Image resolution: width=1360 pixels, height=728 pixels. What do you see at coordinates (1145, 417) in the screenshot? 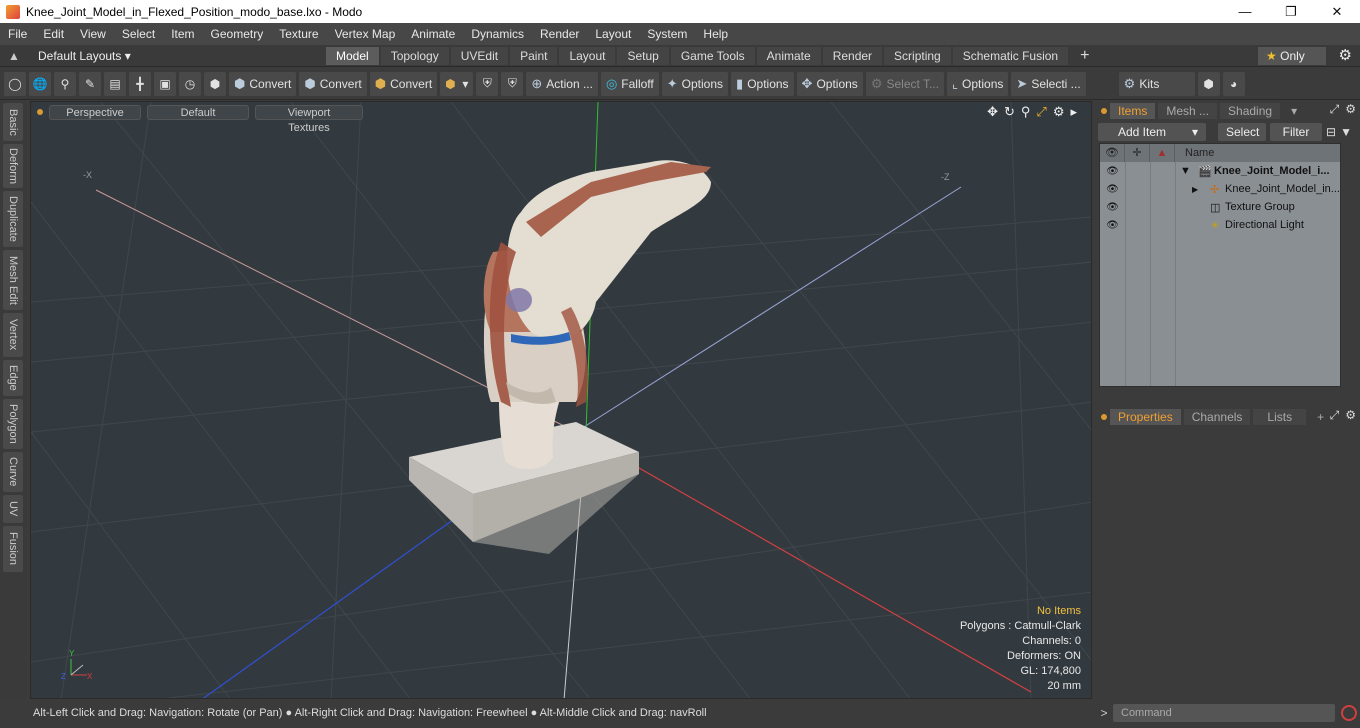
I see `tab-properties: Properties` at bounding box center [1145, 417].